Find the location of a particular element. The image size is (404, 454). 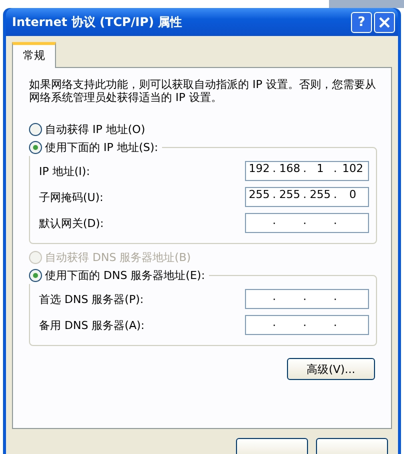

field-label: 首选 DNS 服务器(P): is located at coordinates (91, 299).